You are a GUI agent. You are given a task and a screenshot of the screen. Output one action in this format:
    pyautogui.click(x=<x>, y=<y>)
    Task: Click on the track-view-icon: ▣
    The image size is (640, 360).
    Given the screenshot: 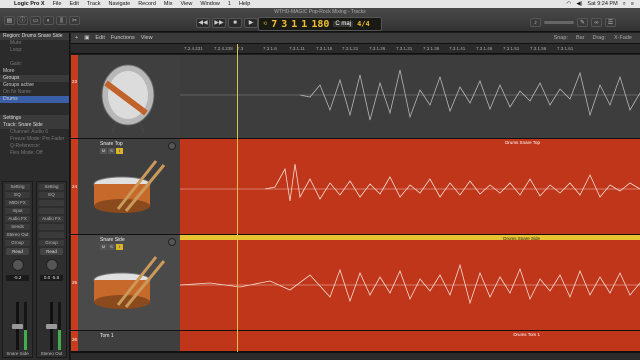 What is the action you would take?
    pyautogui.click(x=86, y=38)
    